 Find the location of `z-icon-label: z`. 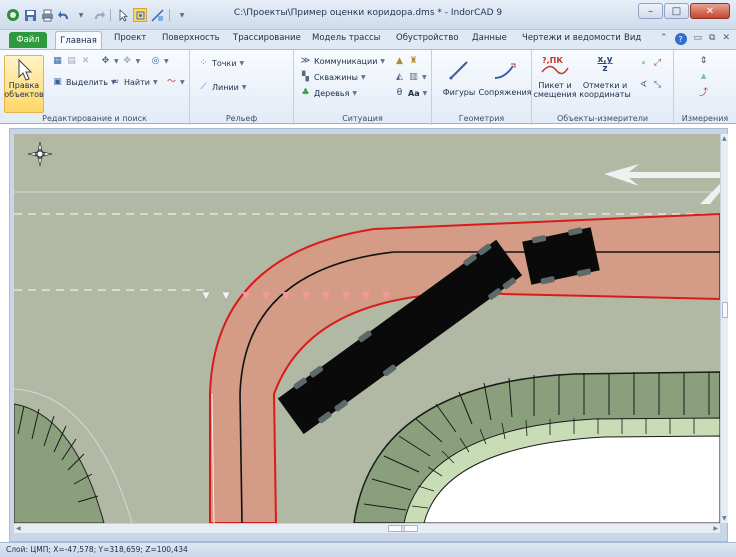

z-icon-label: z is located at coordinates (605, 69).